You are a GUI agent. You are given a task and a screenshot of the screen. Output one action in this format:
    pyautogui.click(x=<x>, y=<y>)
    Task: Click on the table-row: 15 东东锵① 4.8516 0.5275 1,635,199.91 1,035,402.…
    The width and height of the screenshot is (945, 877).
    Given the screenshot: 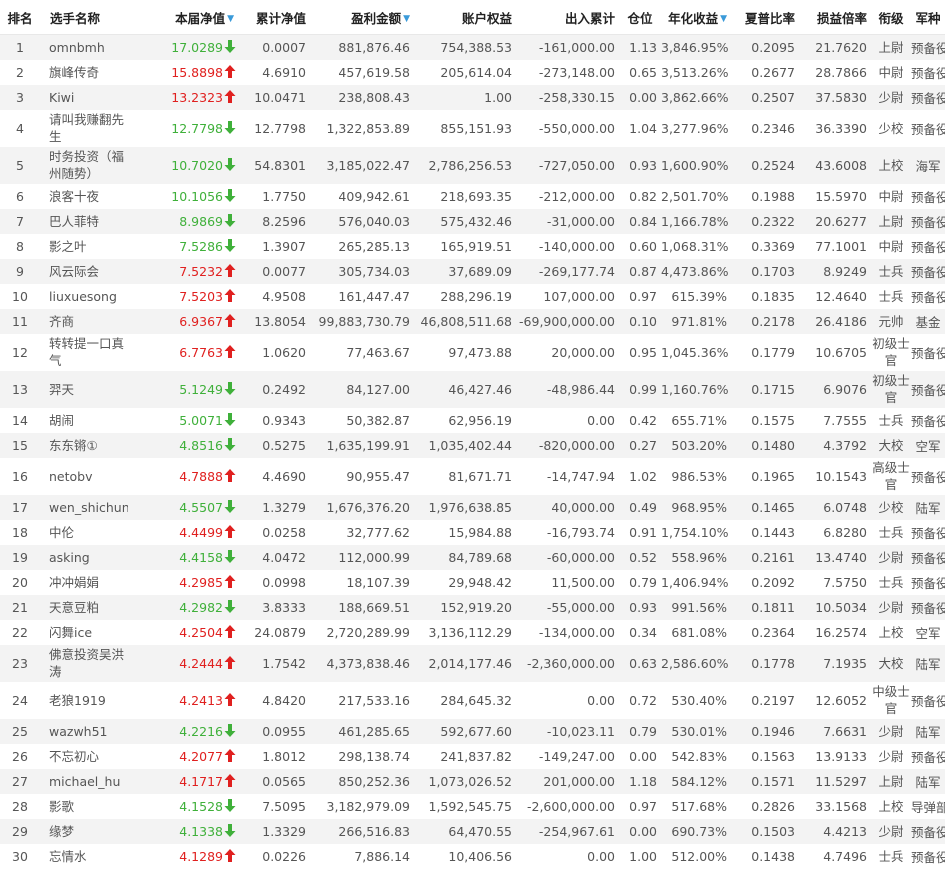 What is the action you would take?
    pyautogui.click(x=472, y=445)
    